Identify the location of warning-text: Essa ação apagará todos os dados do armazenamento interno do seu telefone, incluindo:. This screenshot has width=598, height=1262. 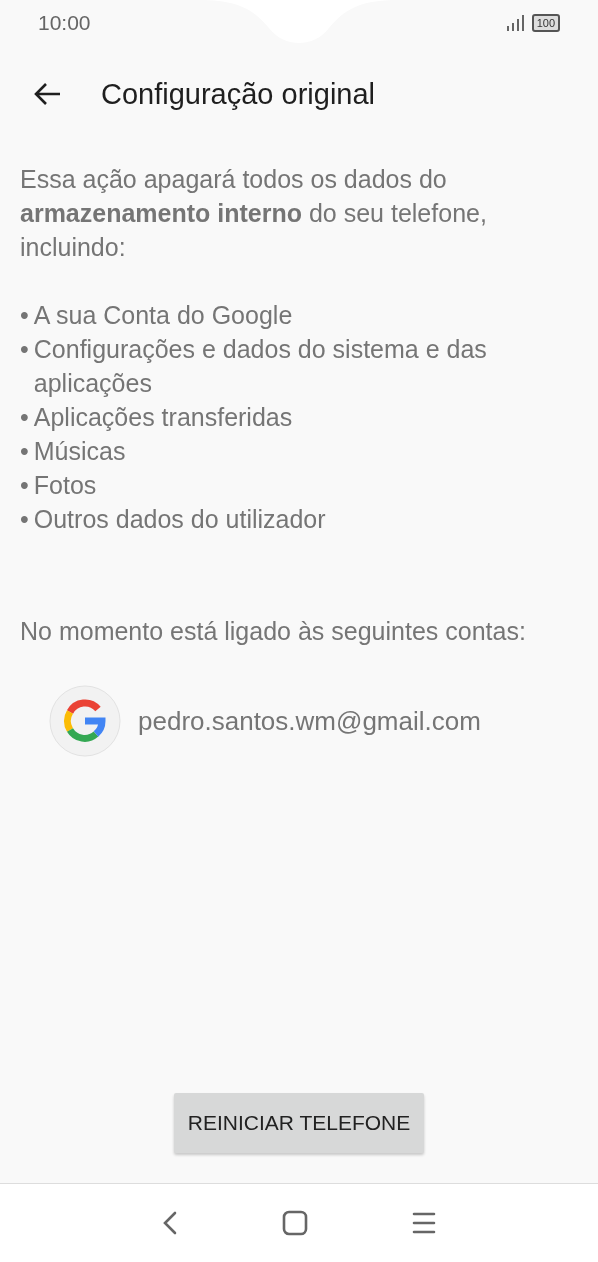
(254, 213).